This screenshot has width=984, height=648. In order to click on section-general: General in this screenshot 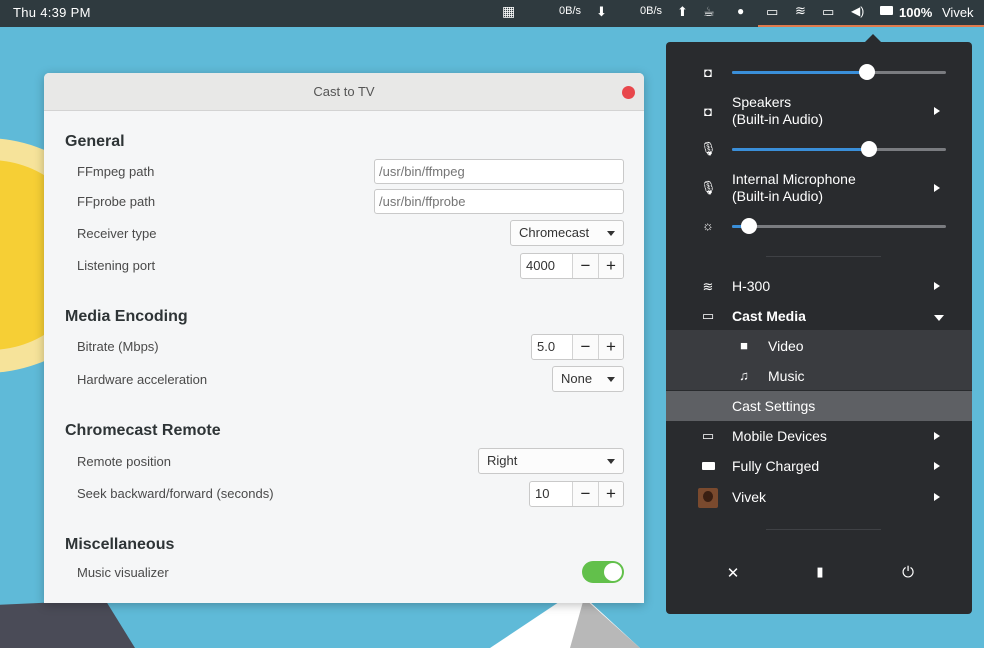, I will do `click(95, 141)`.